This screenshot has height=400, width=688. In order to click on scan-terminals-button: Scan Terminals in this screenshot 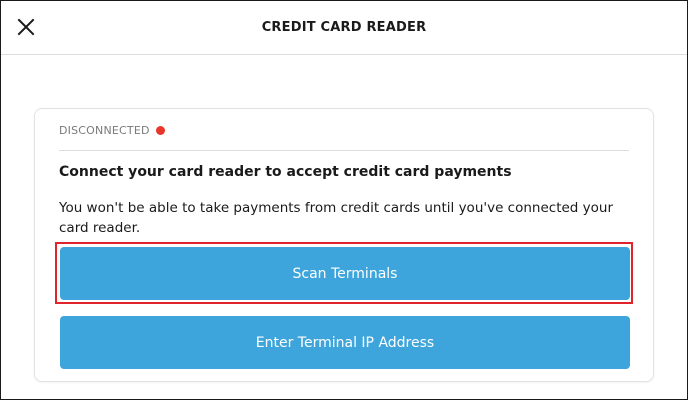, I will do `click(345, 273)`.